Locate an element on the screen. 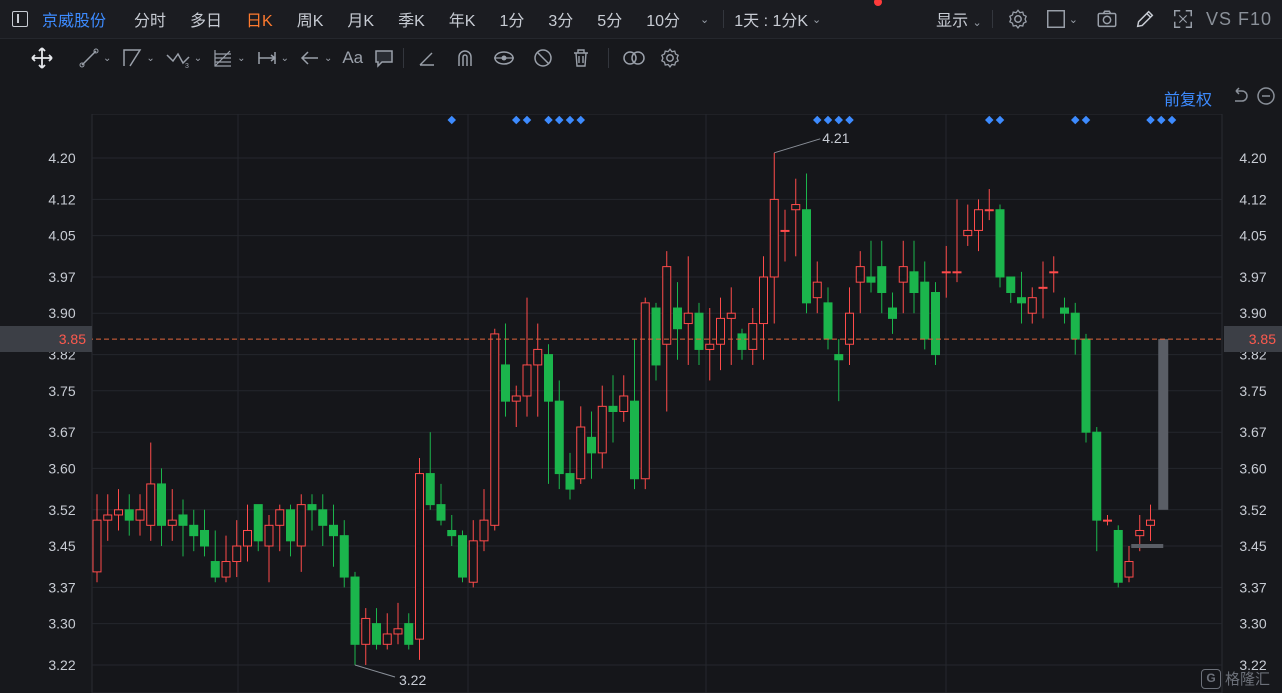  line-tool: ⌄ is located at coordinates (94, 58).